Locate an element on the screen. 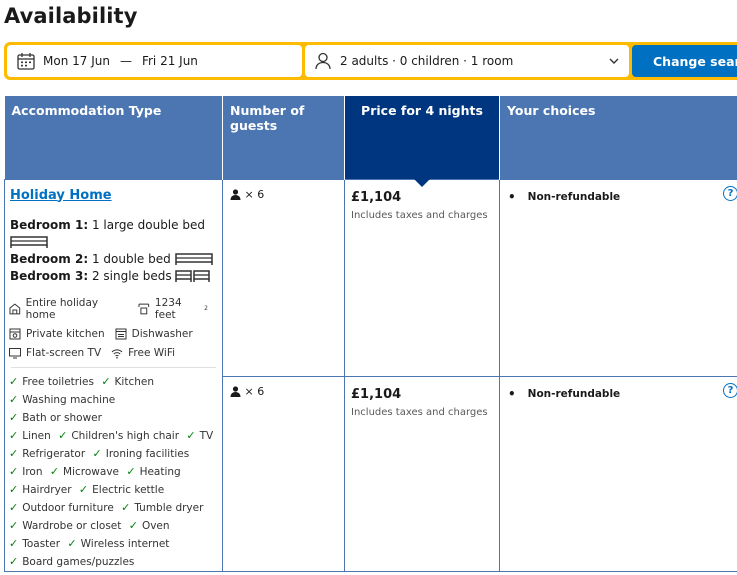  calendar-icon is located at coordinates (26, 61).